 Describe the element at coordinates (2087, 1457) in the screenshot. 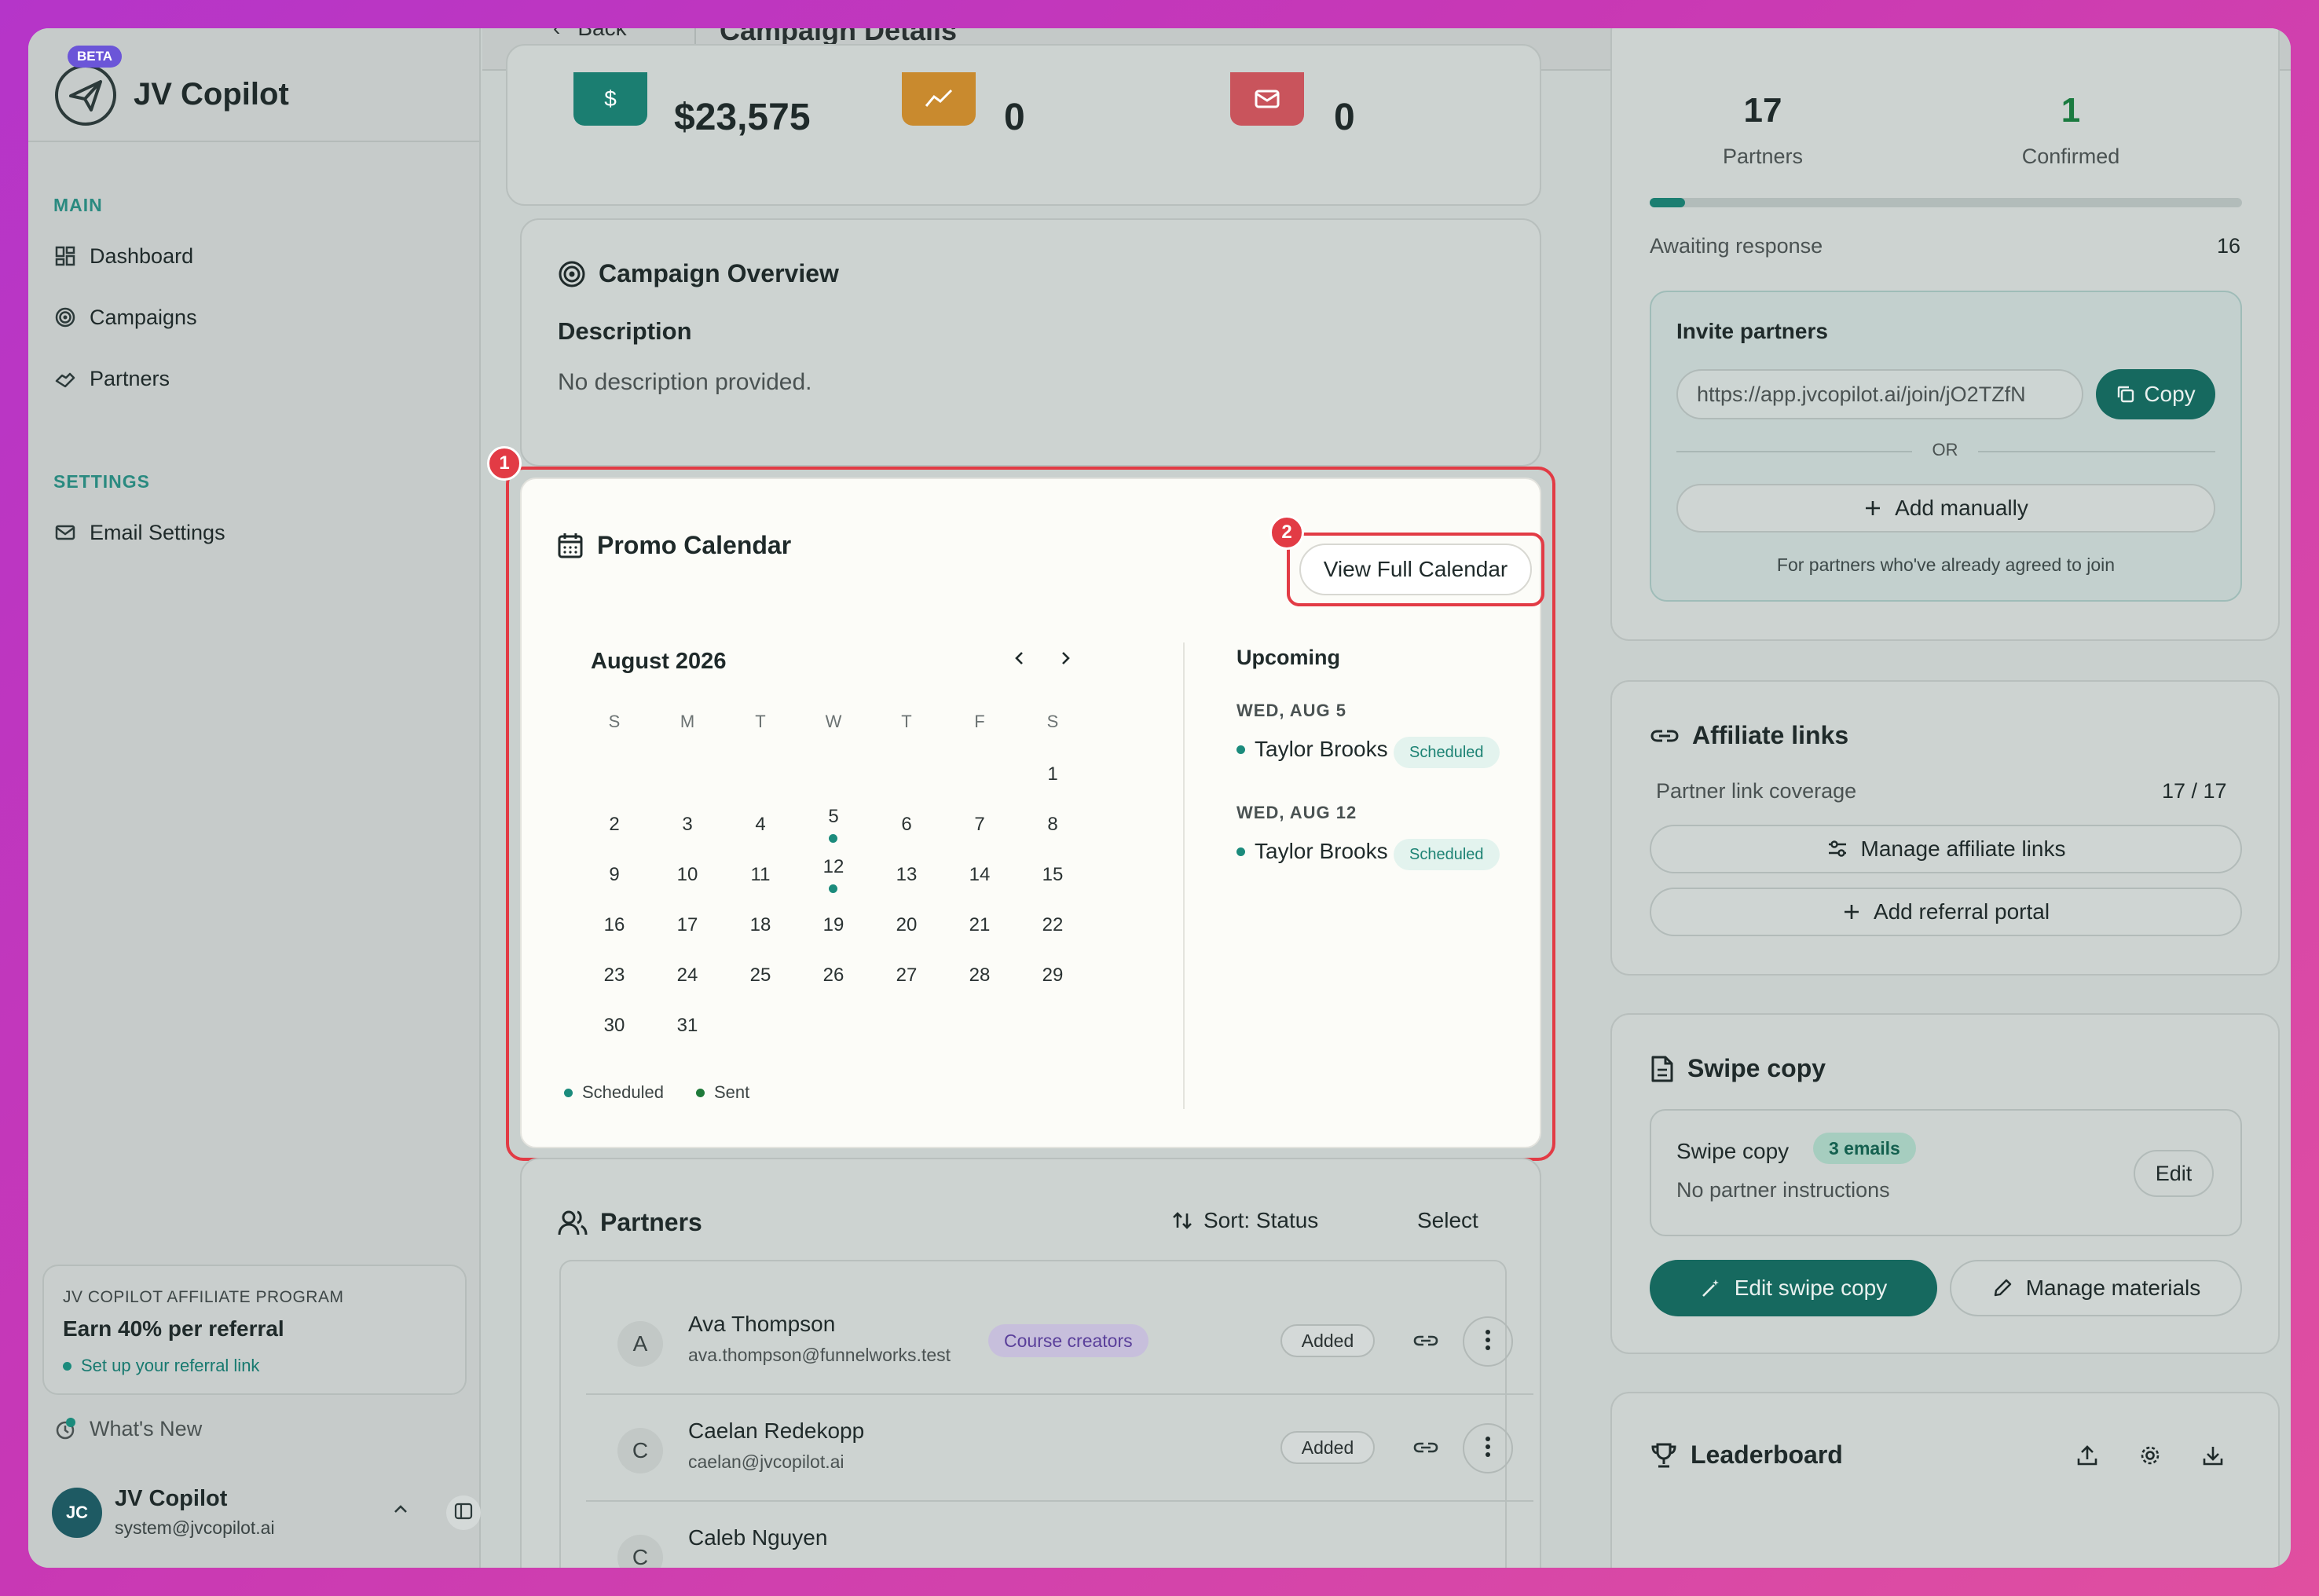

I see `upload-icon` at that location.